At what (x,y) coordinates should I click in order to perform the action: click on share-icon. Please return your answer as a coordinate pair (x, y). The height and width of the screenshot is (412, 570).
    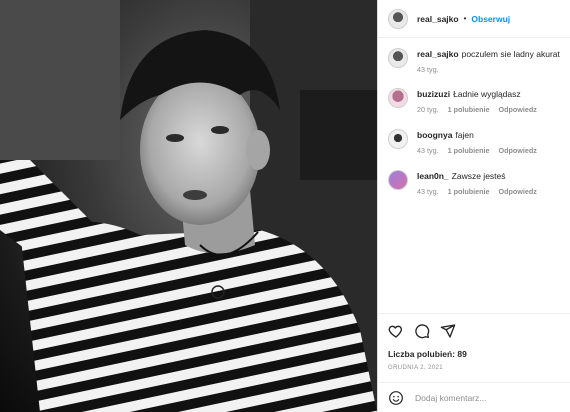
    Looking at the image, I should click on (448, 331).